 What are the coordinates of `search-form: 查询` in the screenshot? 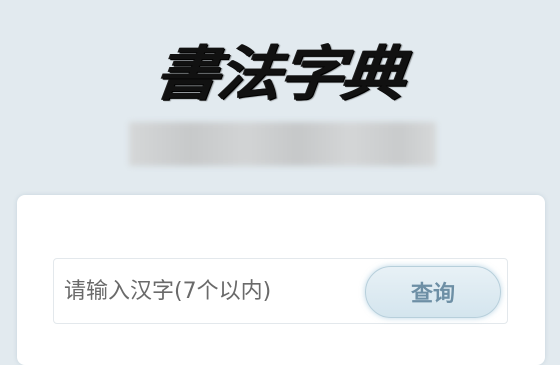 It's located at (280, 291).